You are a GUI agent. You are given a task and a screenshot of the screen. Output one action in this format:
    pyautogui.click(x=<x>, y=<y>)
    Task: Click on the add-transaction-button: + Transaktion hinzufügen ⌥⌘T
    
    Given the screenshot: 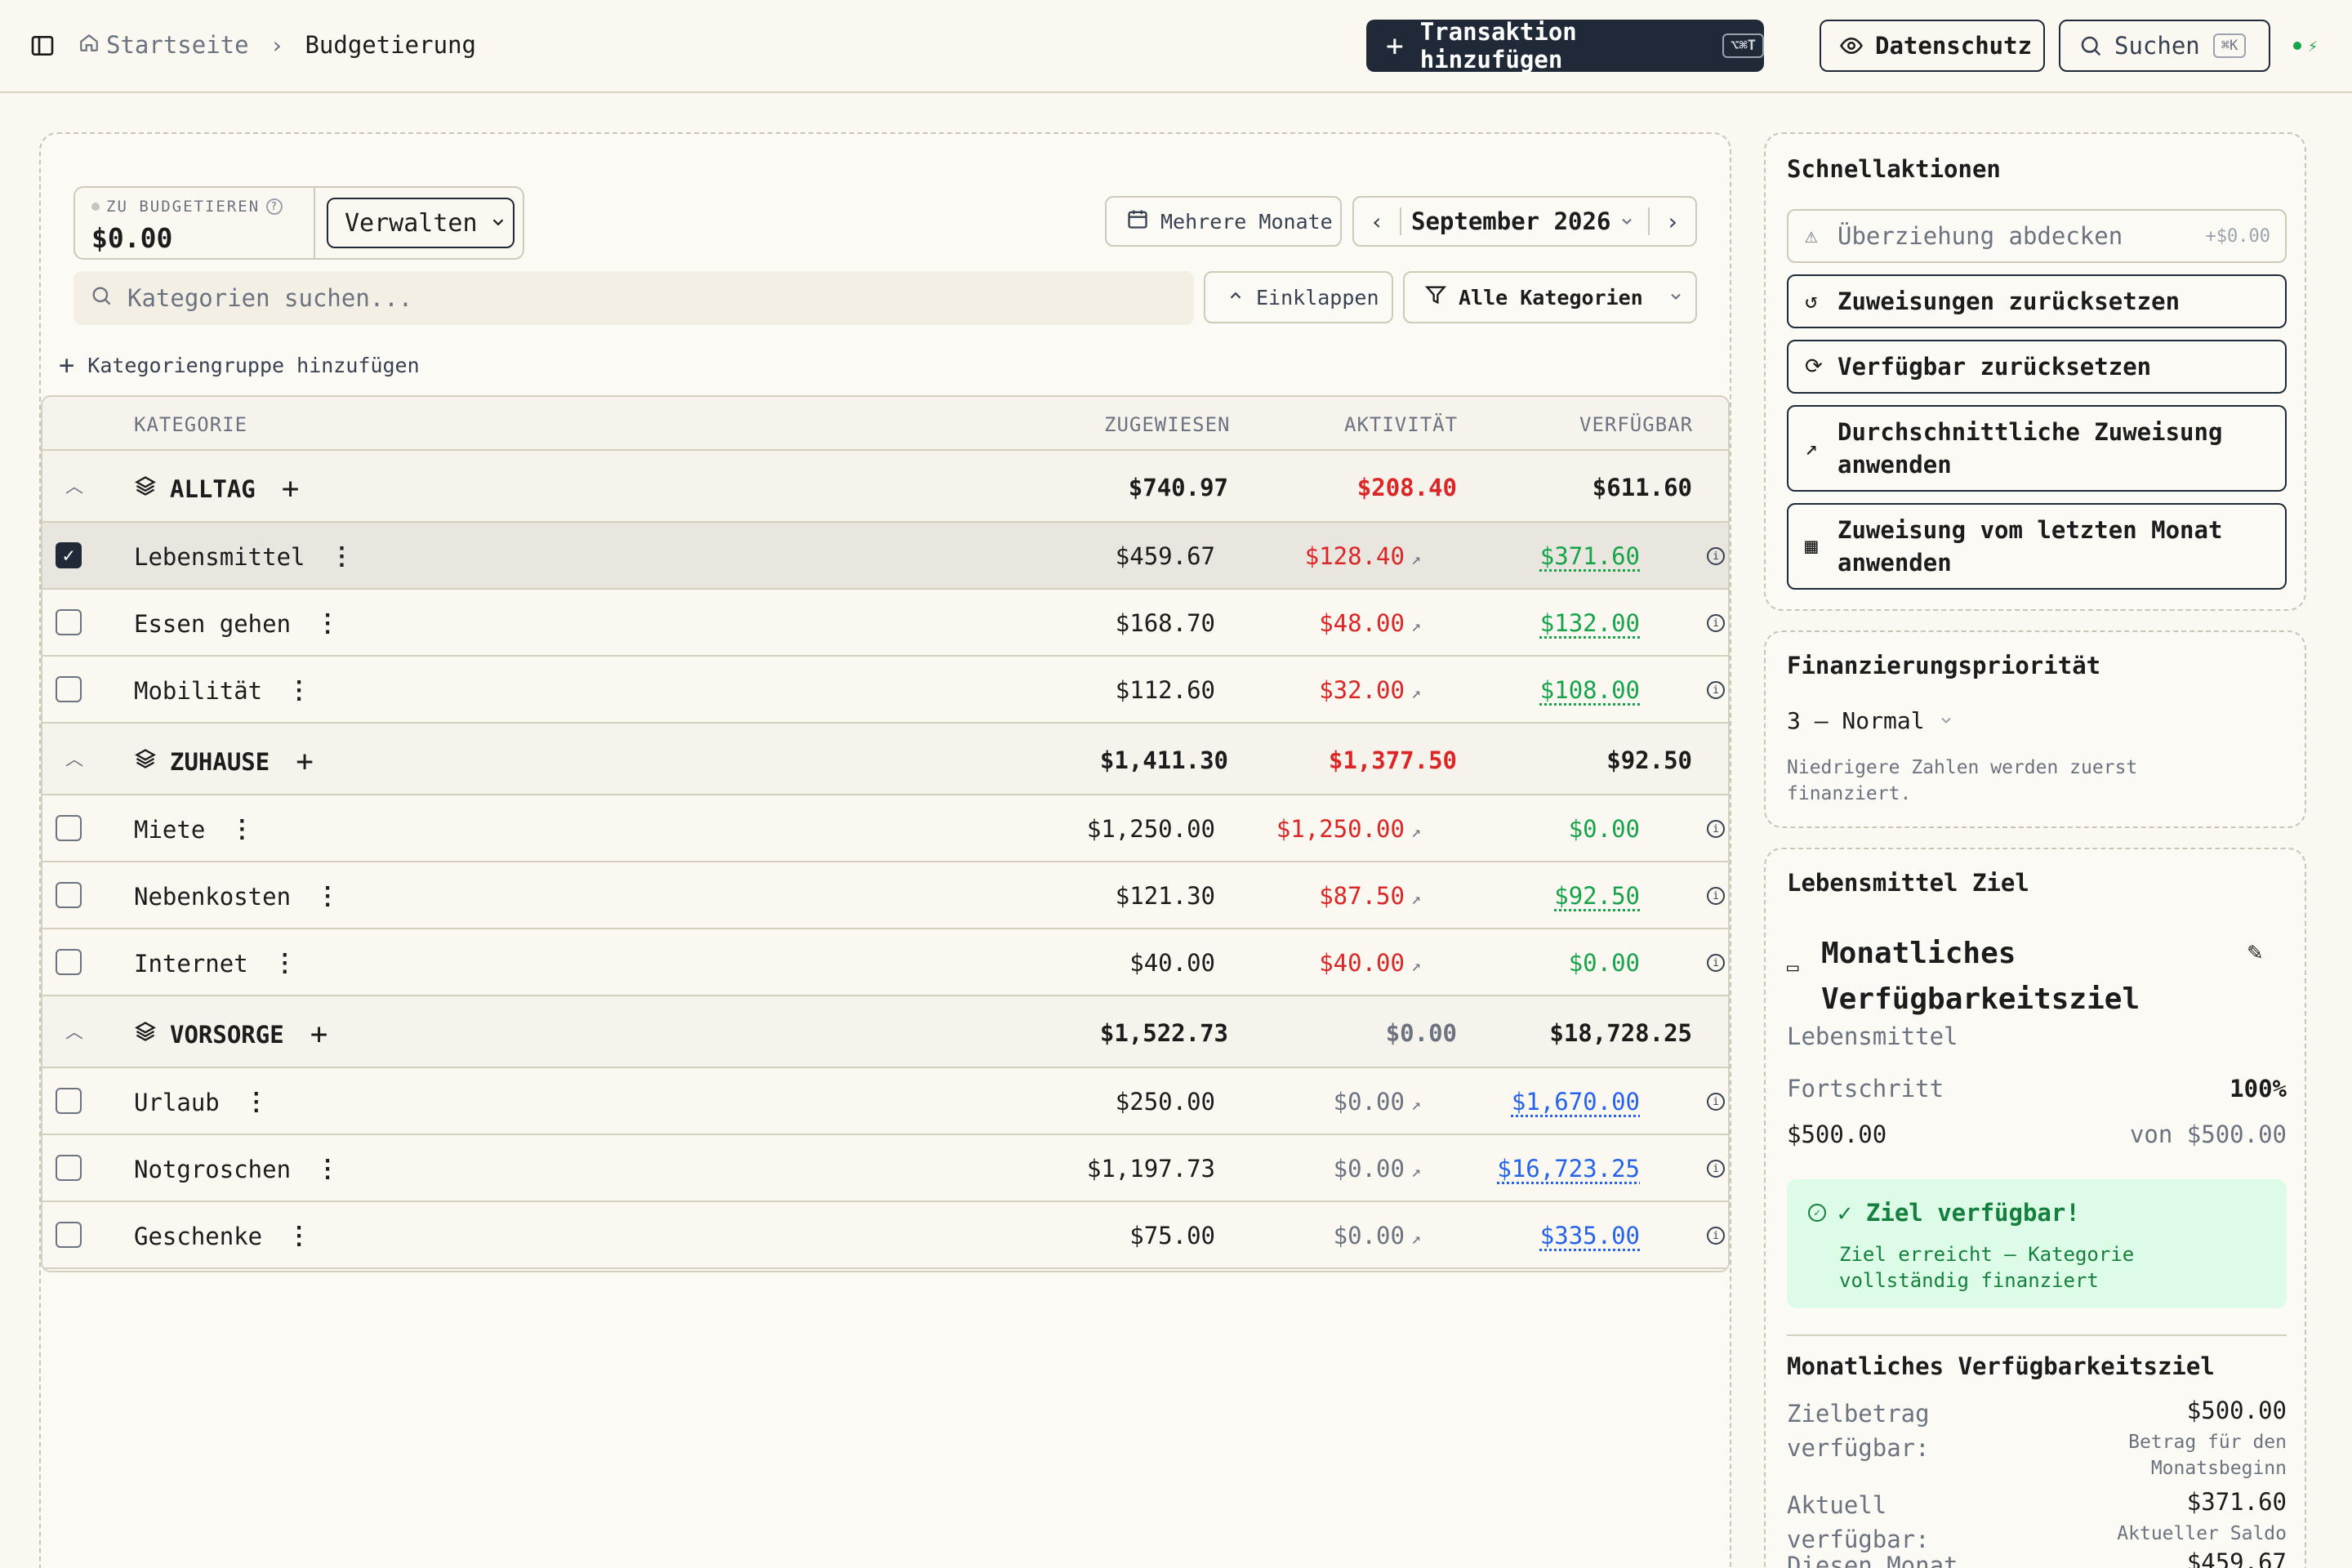 What is the action you would take?
    pyautogui.click(x=1565, y=46)
    